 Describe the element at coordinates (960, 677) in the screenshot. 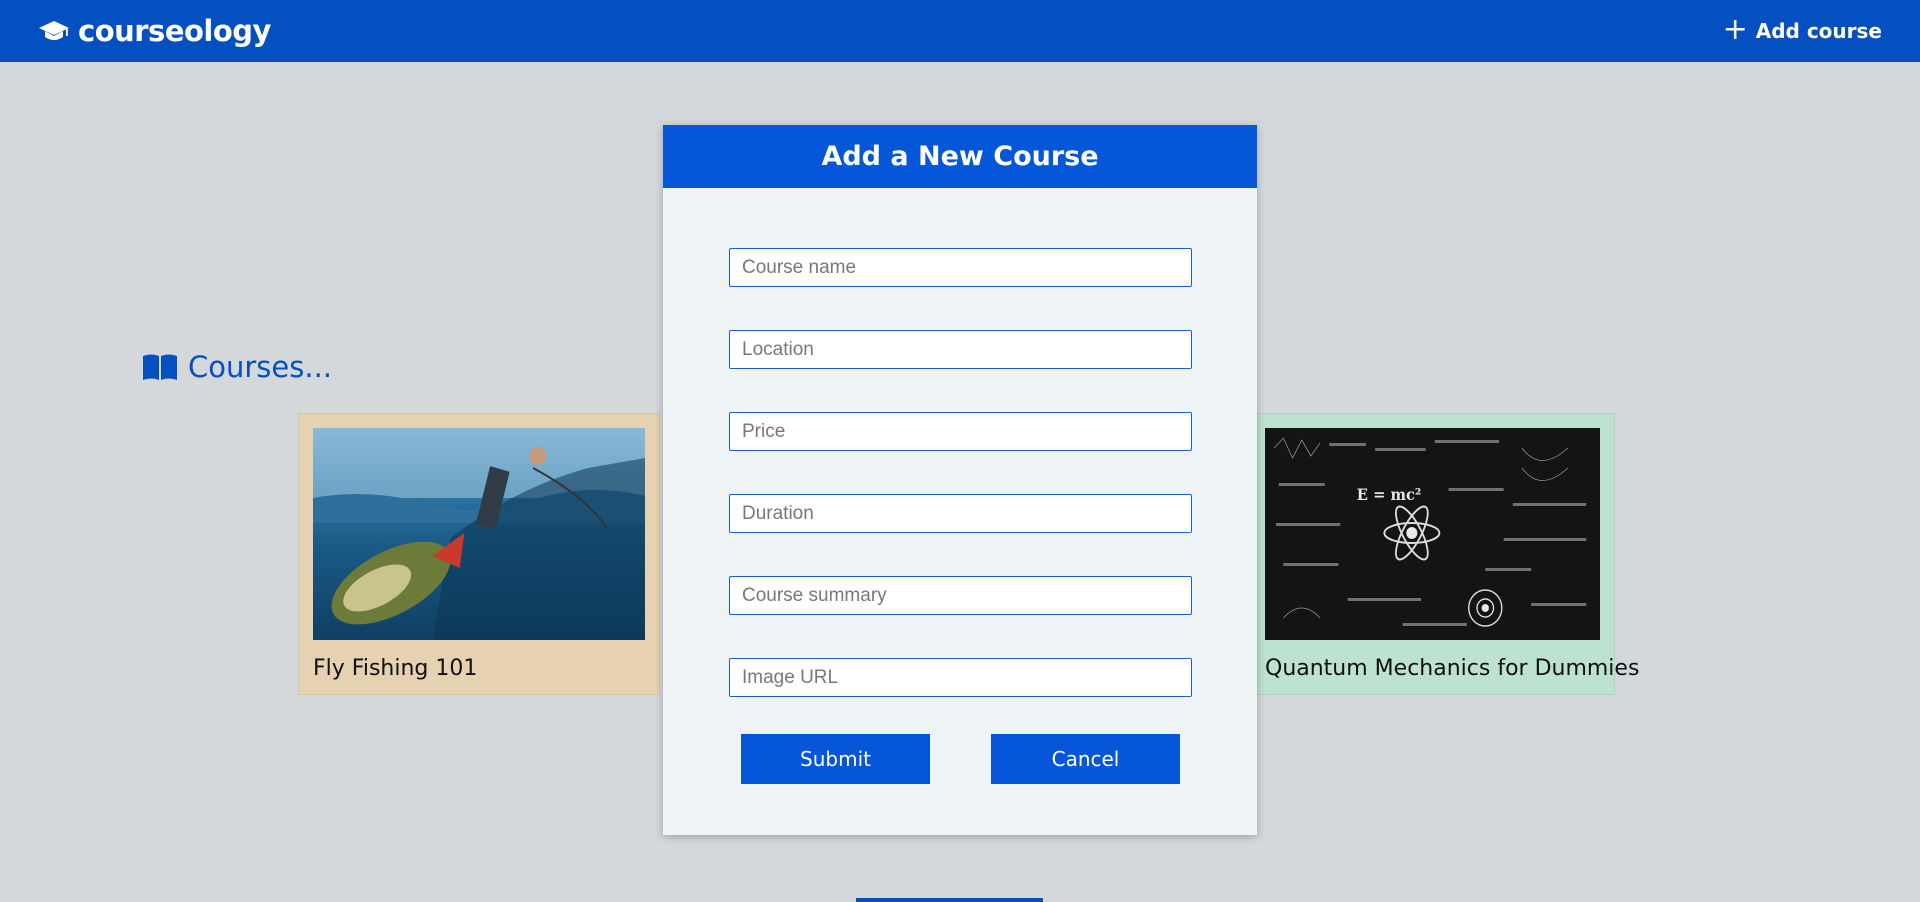

I see `image-url-input` at that location.